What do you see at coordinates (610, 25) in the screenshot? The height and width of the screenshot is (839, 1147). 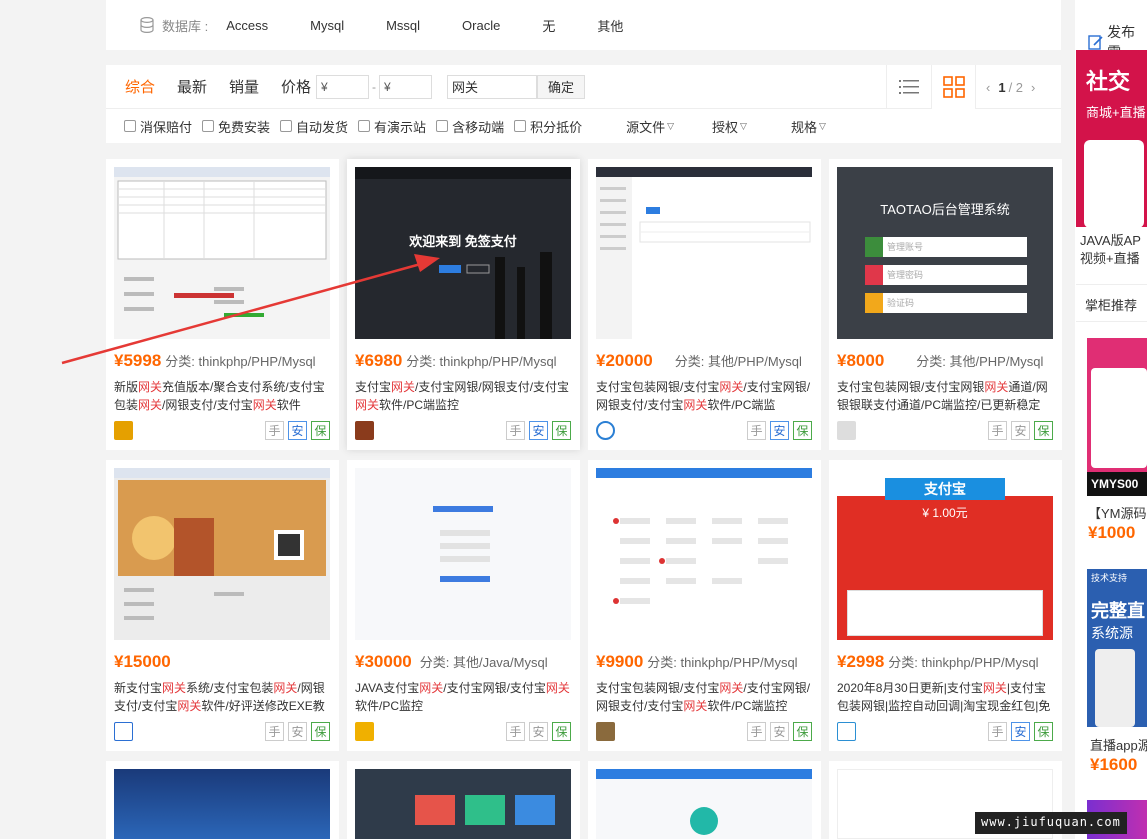 I see `db-option-other: 其他` at bounding box center [610, 25].